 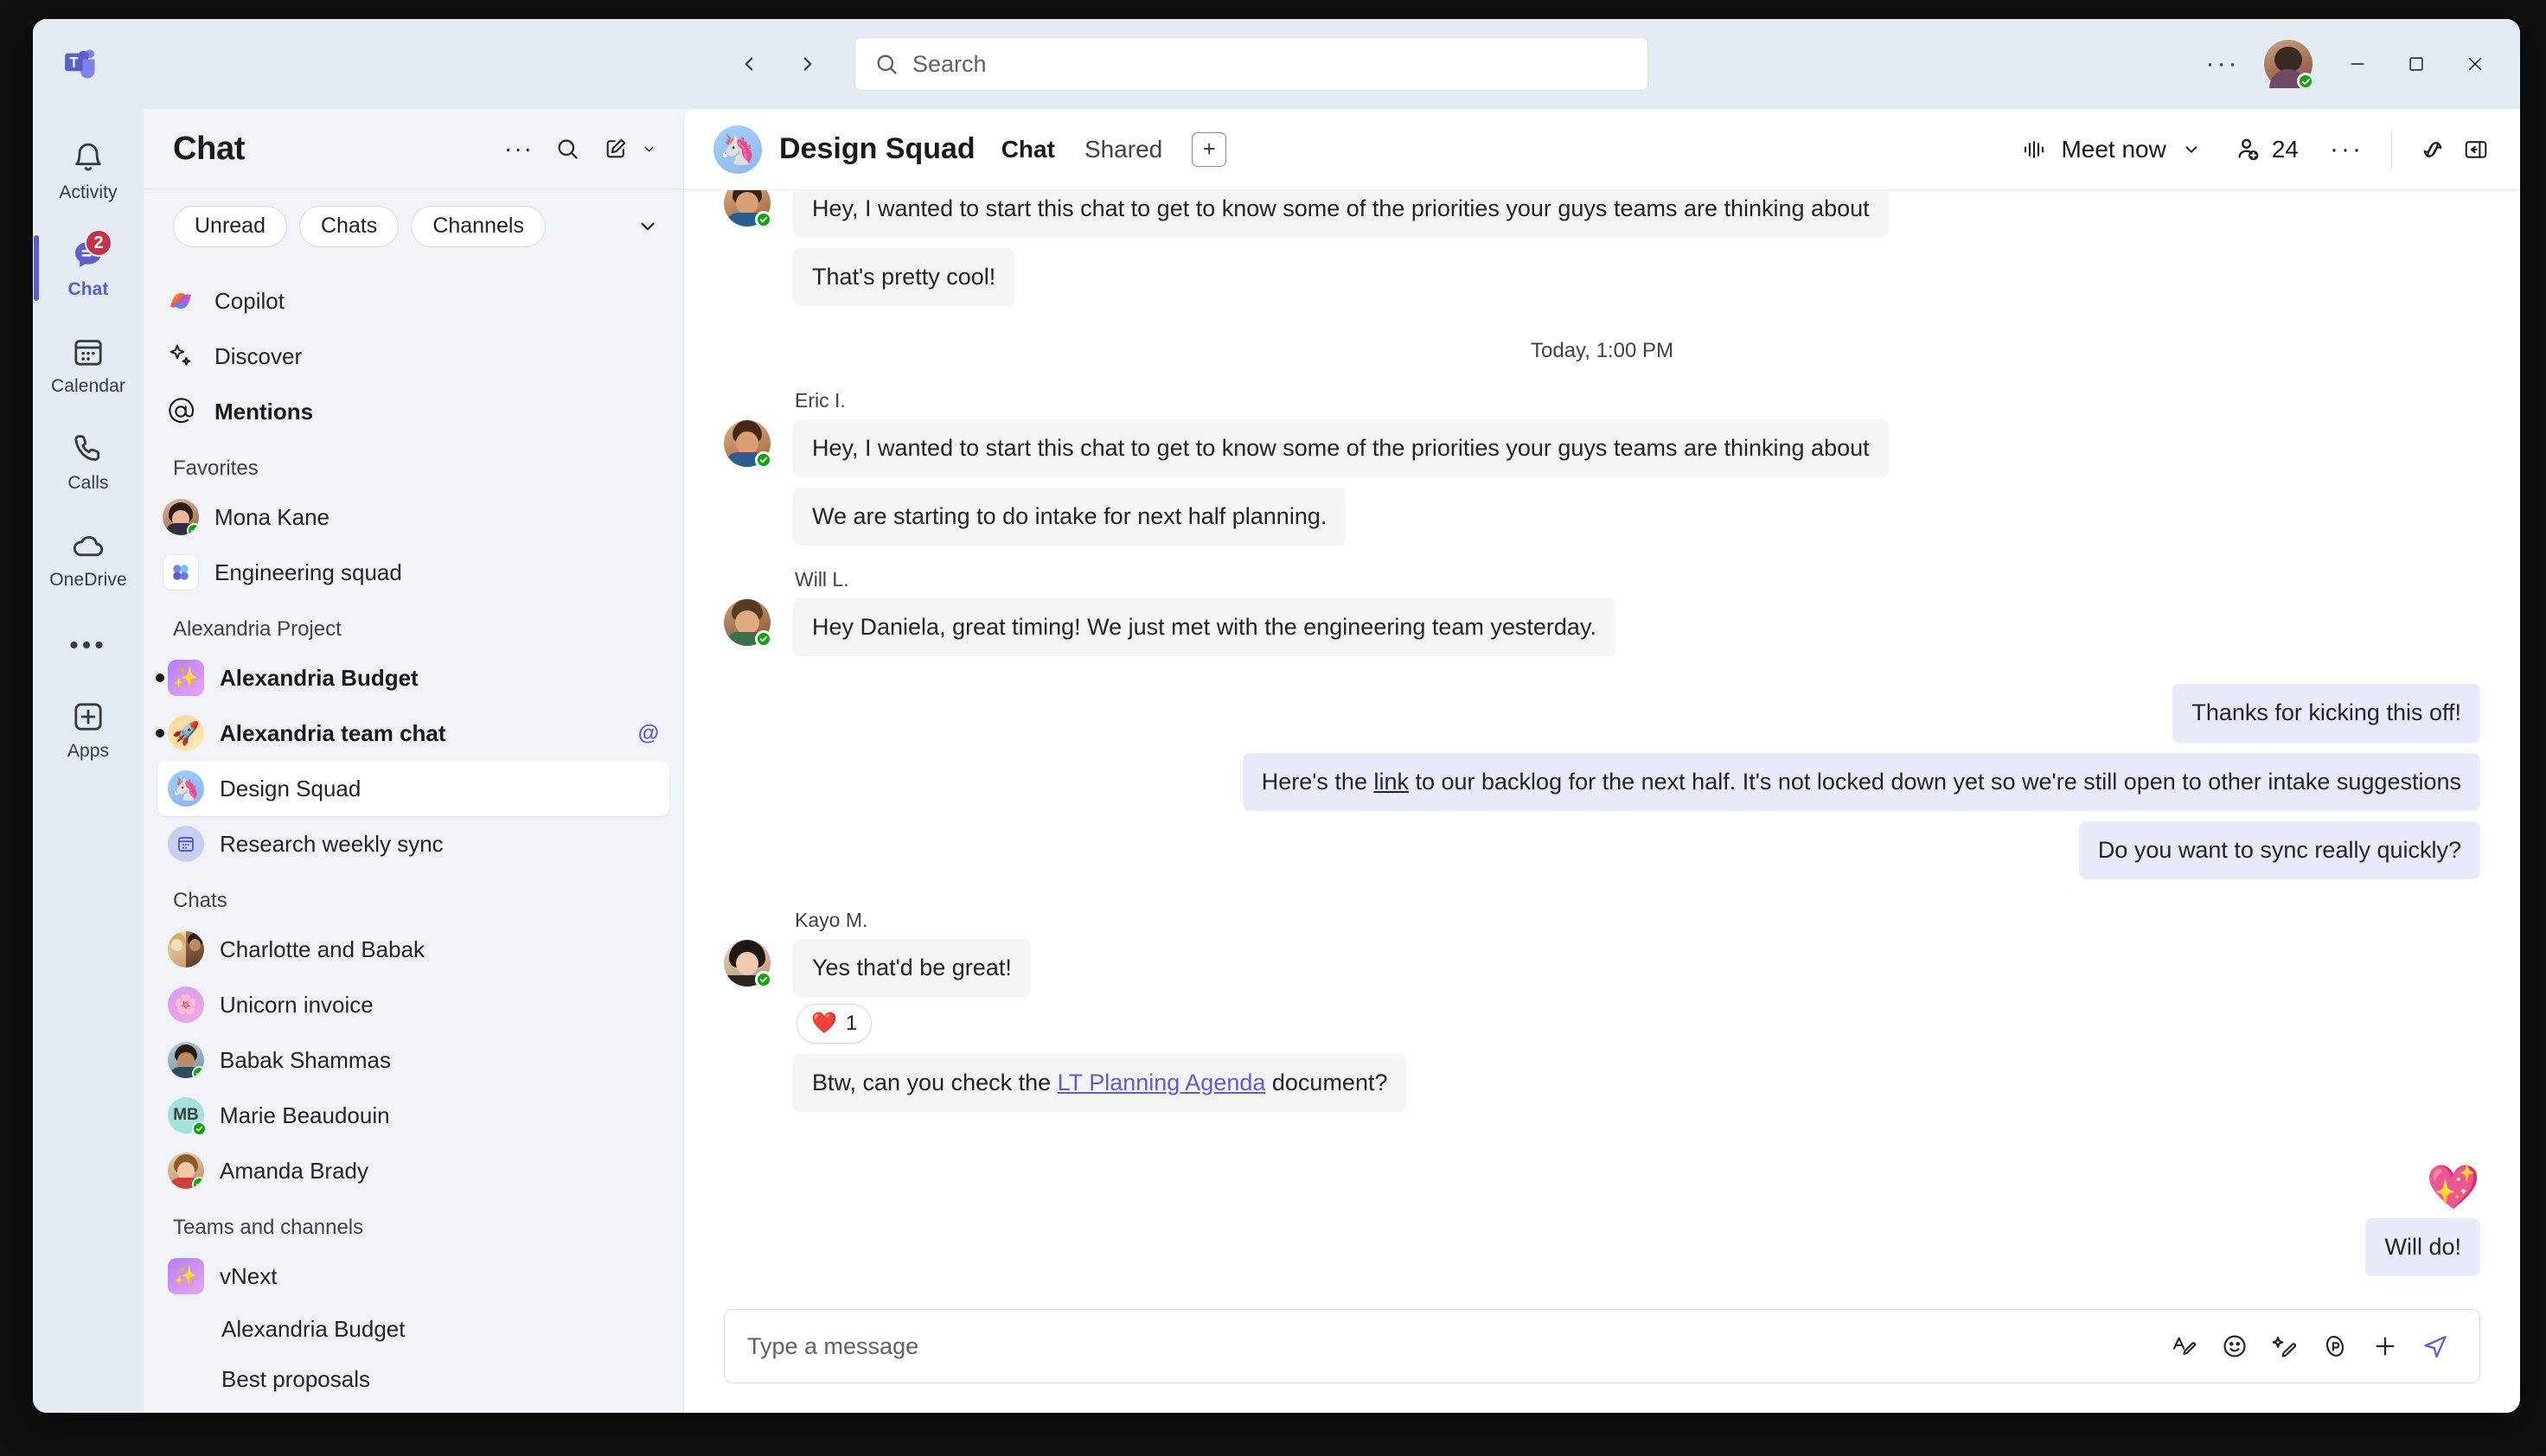 I want to click on loop-icon, so click(x=2335, y=1346).